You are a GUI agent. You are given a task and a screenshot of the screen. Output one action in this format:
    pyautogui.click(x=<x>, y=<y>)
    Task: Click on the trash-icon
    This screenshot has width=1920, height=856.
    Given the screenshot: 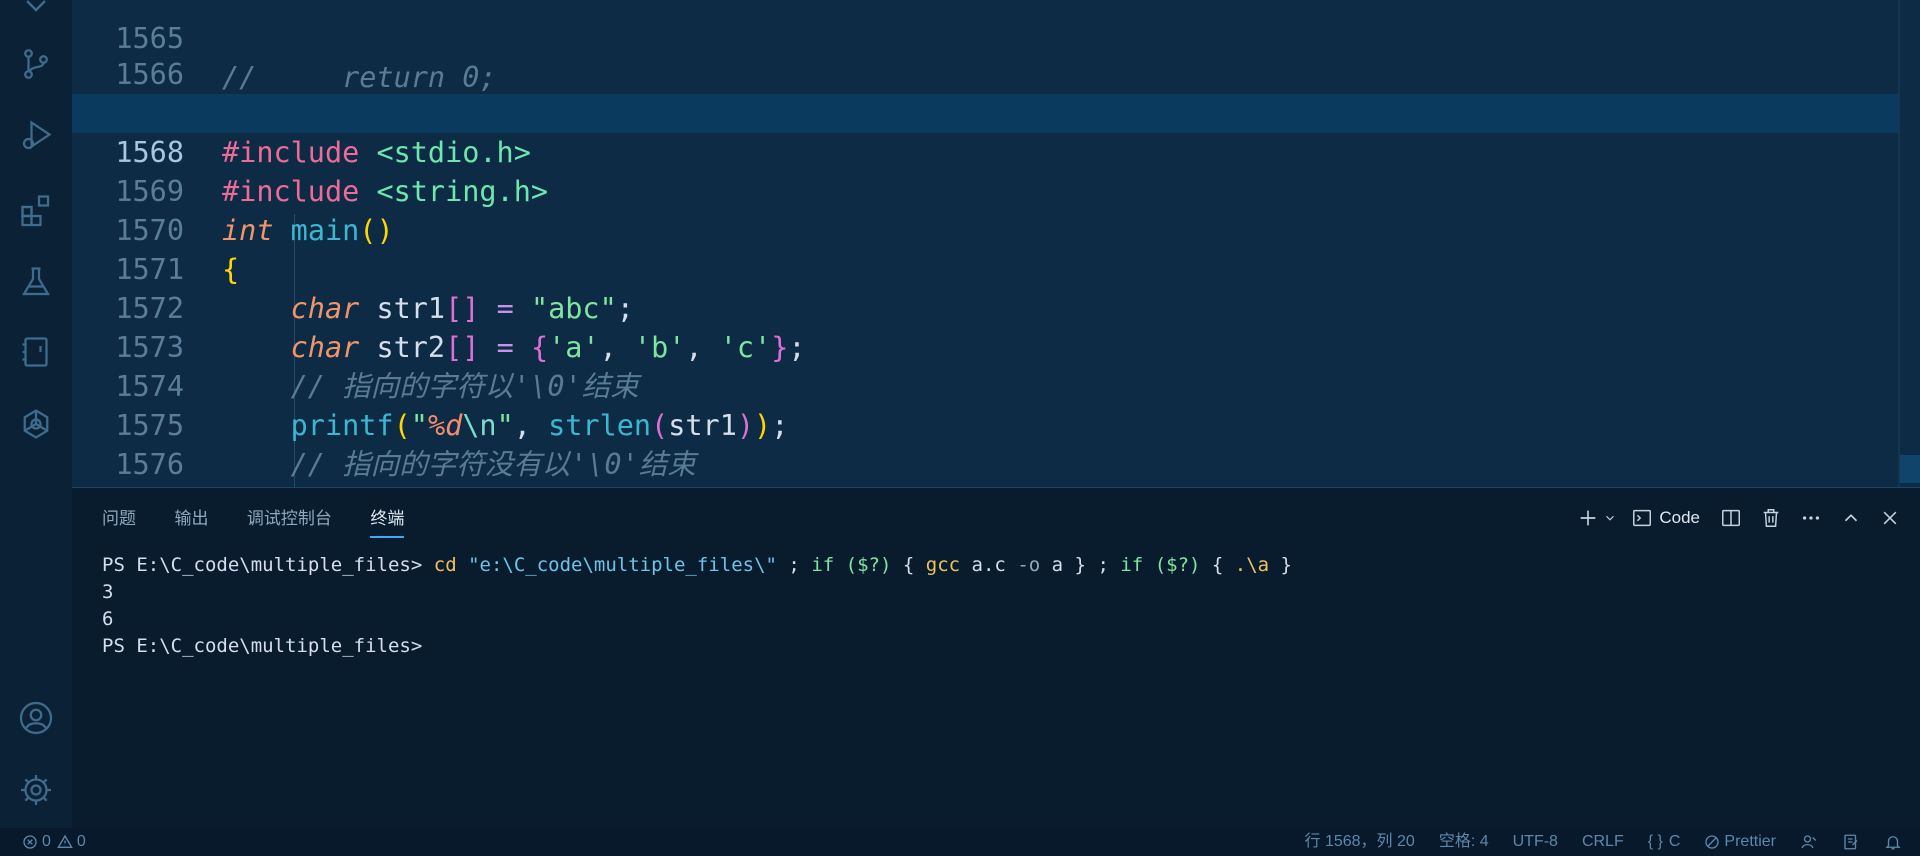 What is the action you would take?
    pyautogui.click(x=1771, y=518)
    